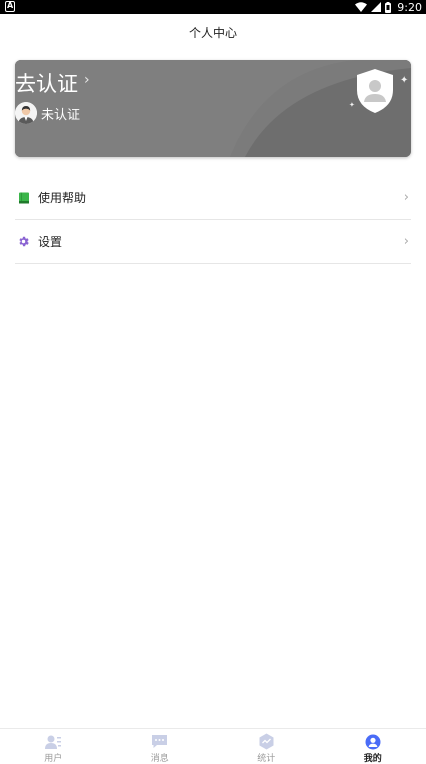  Describe the element at coordinates (266, 759) in the screenshot. I see `nav-label: 统计` at that location.